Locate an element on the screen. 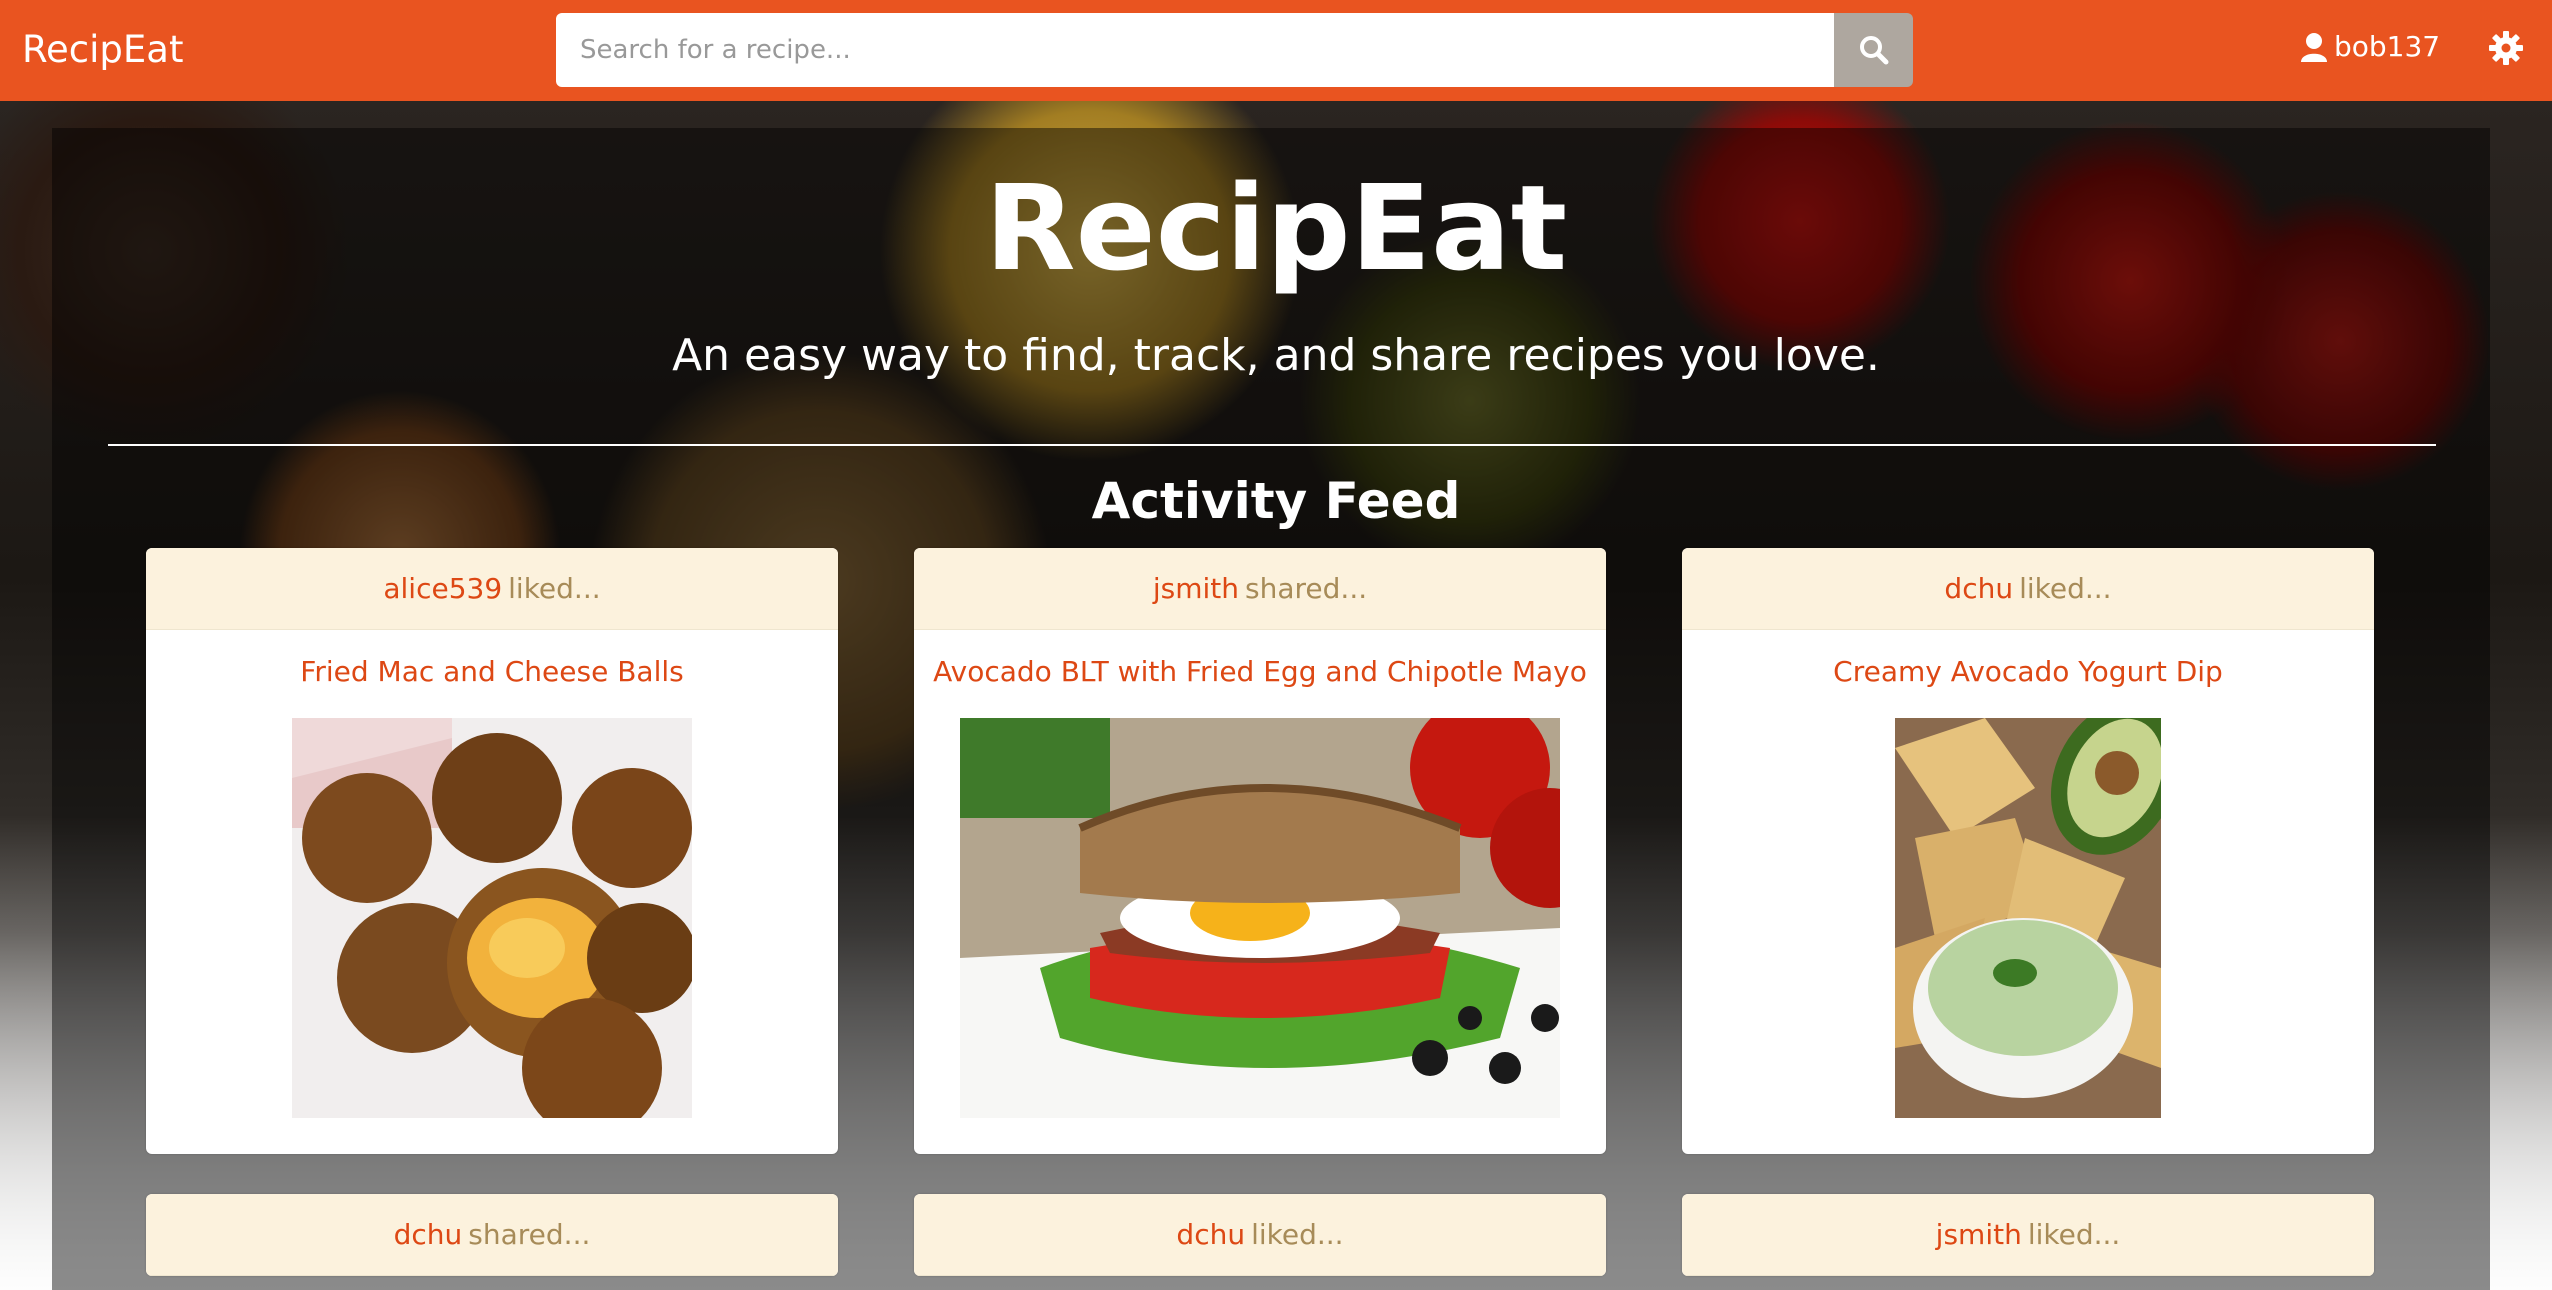 This screenshot has height=1290, width=2552. fried-mac-cheese-balls-photo is located at coordinates (492, 918).